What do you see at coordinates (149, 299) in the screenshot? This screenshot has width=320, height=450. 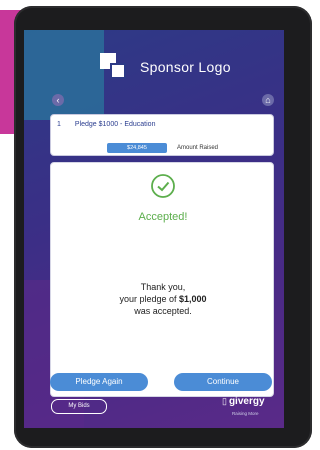 I see `thank-line-2-prefix: your pledge of` at bounding box center [149, 299].